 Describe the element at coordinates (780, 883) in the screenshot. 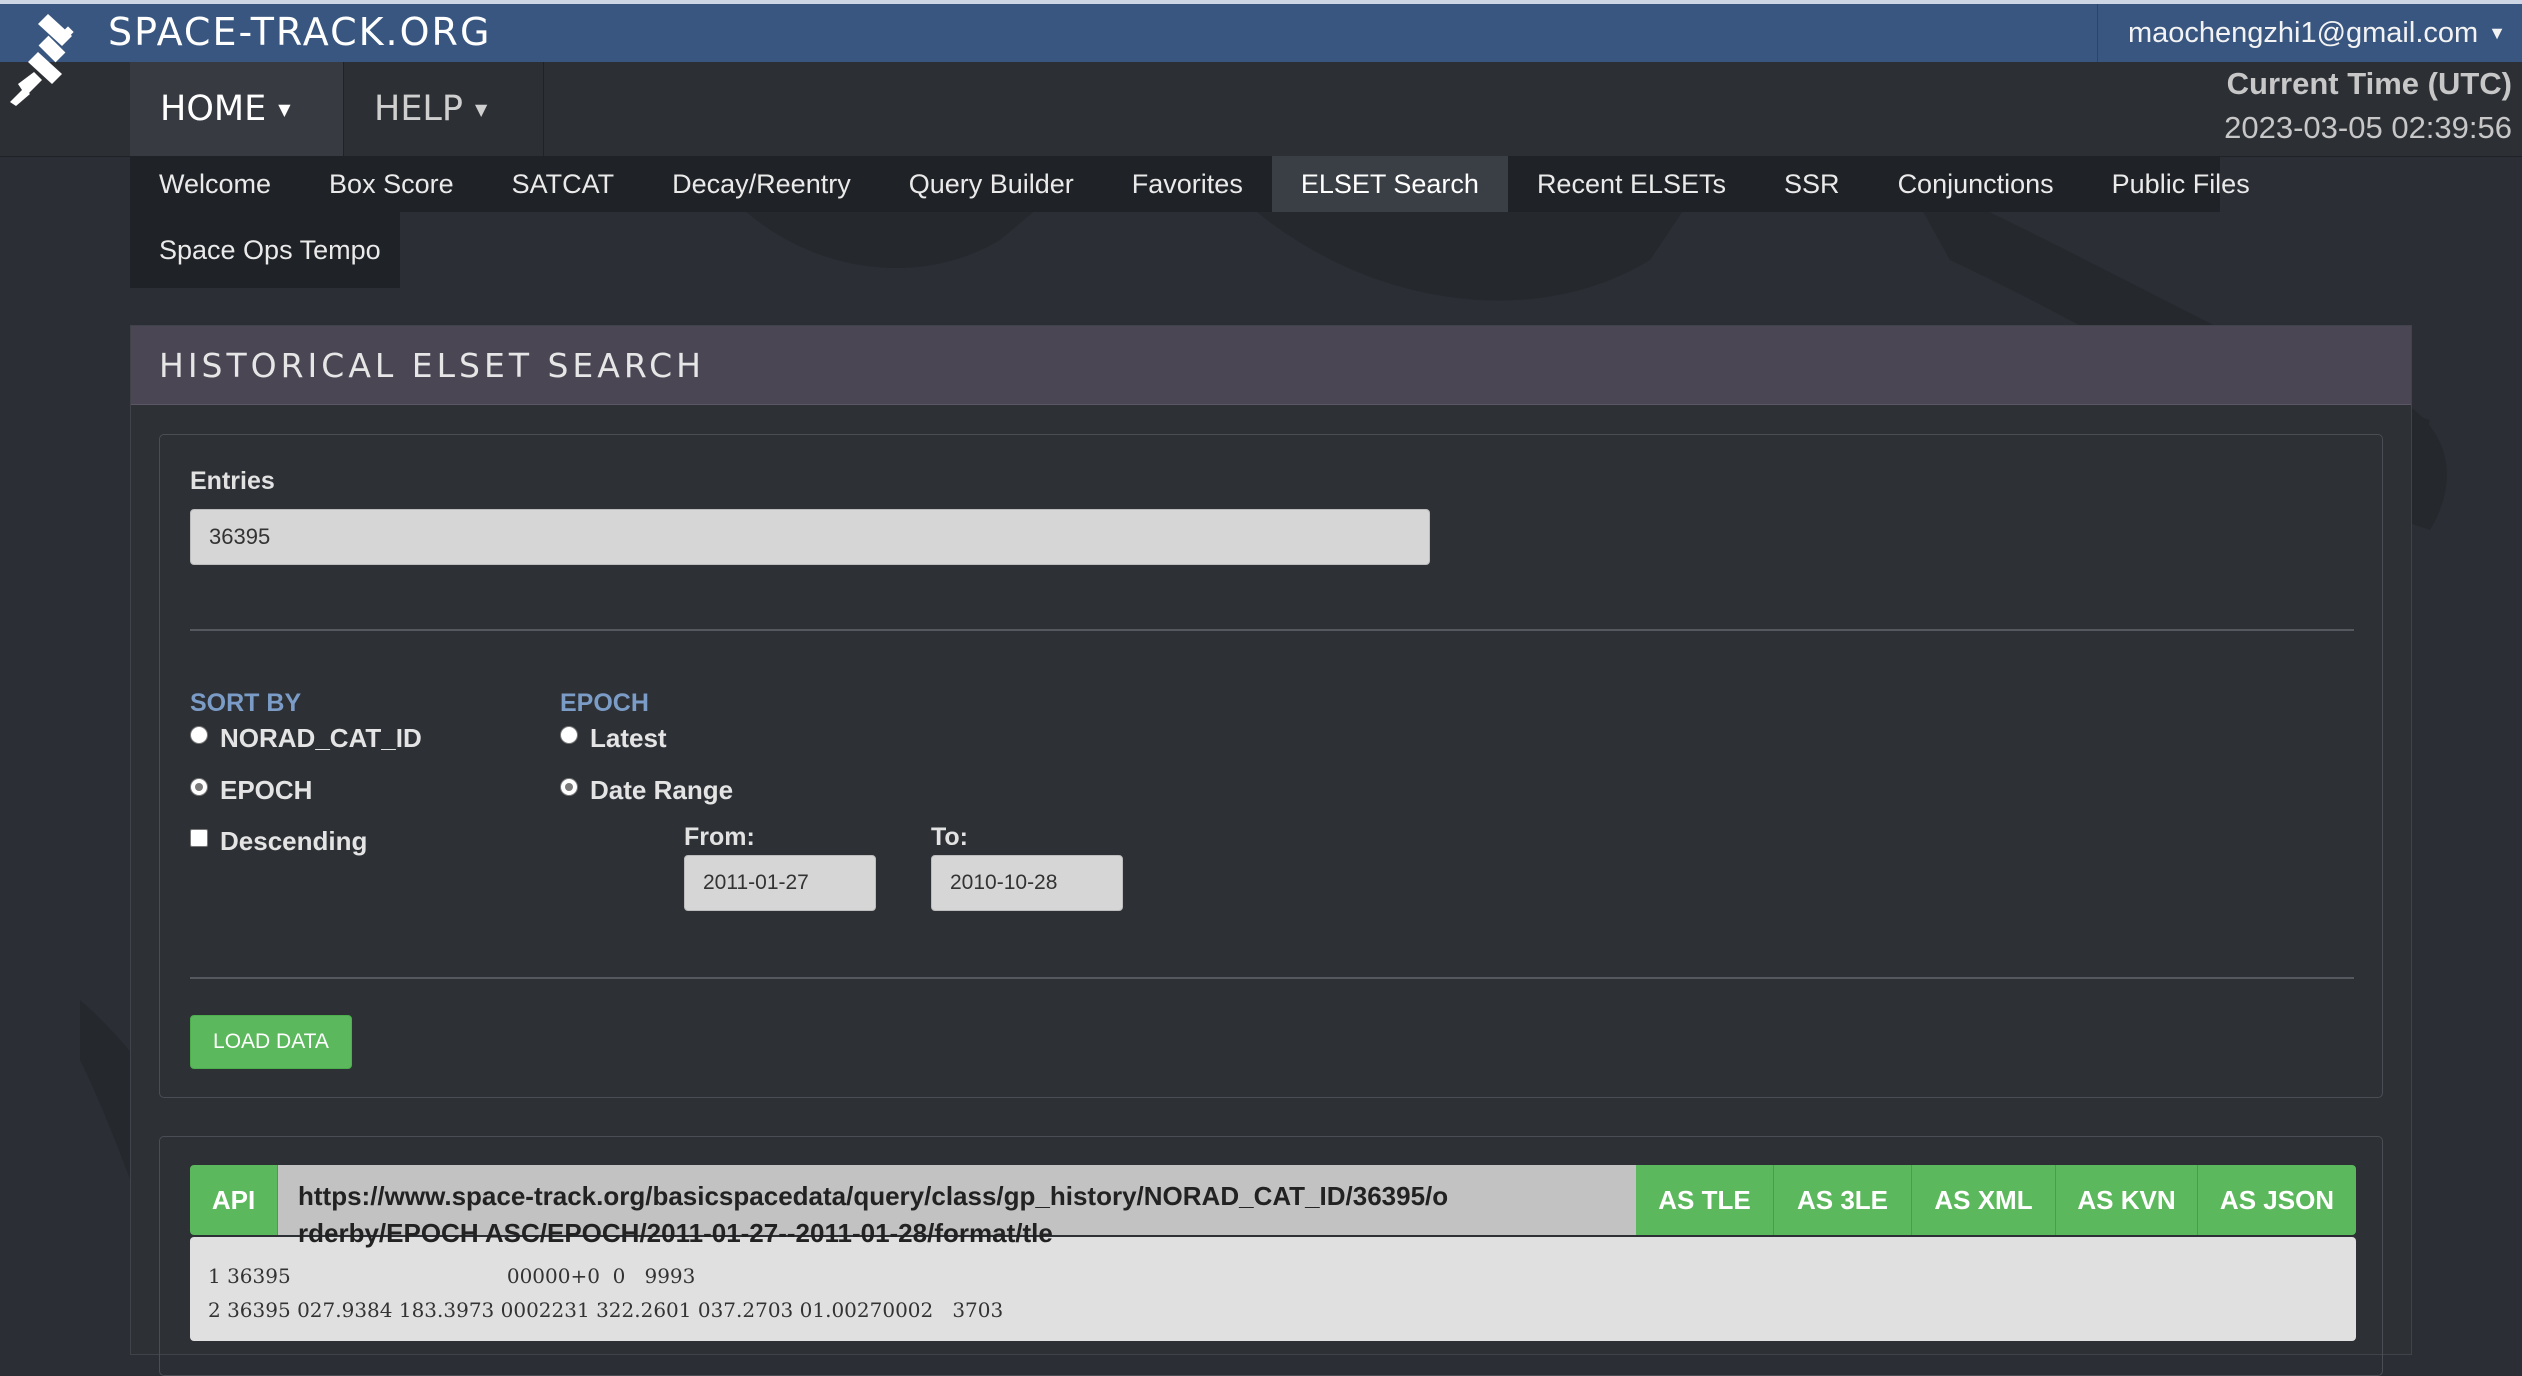

I see `from-date-input` at that location.